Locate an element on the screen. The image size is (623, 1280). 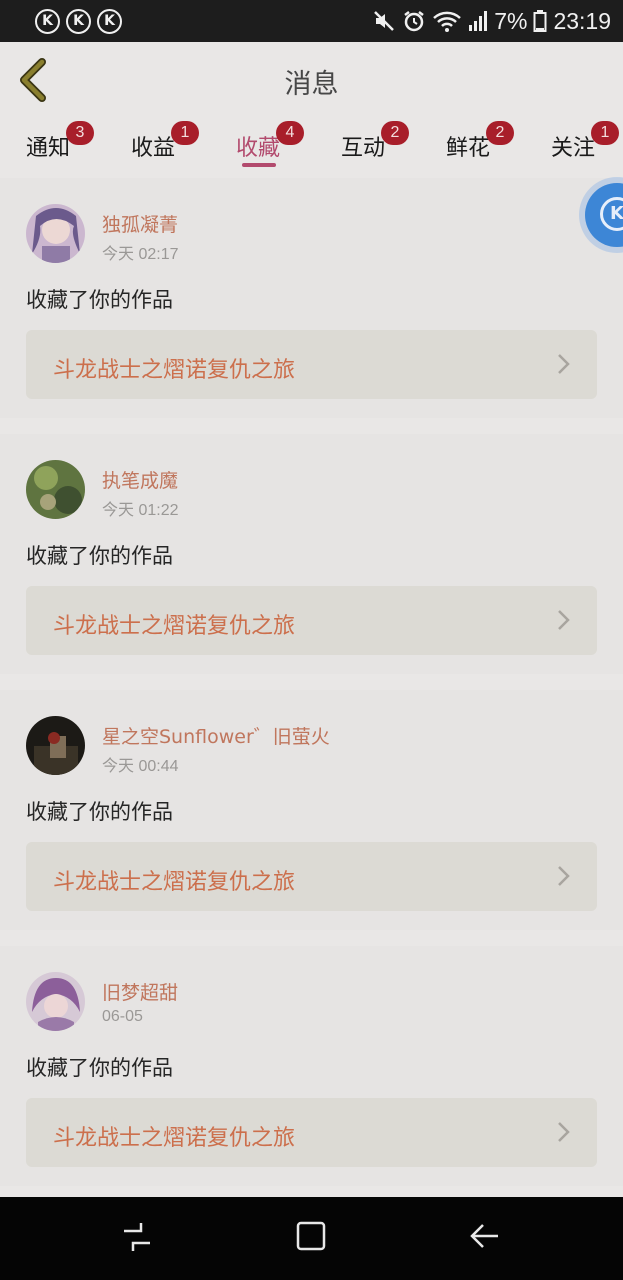
status-bar: K K K 7% 23:19 is located at coordinates (311, 21).